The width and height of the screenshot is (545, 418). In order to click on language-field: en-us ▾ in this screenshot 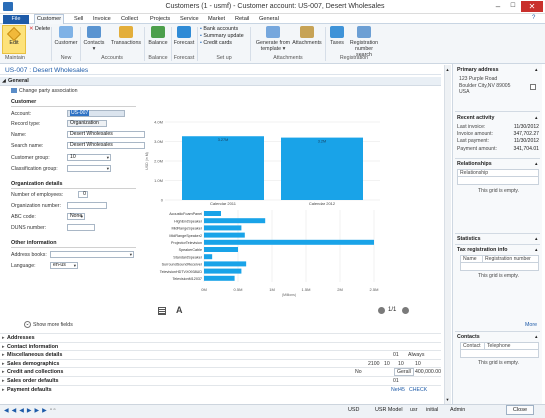, I will do `click(64, 265)`.